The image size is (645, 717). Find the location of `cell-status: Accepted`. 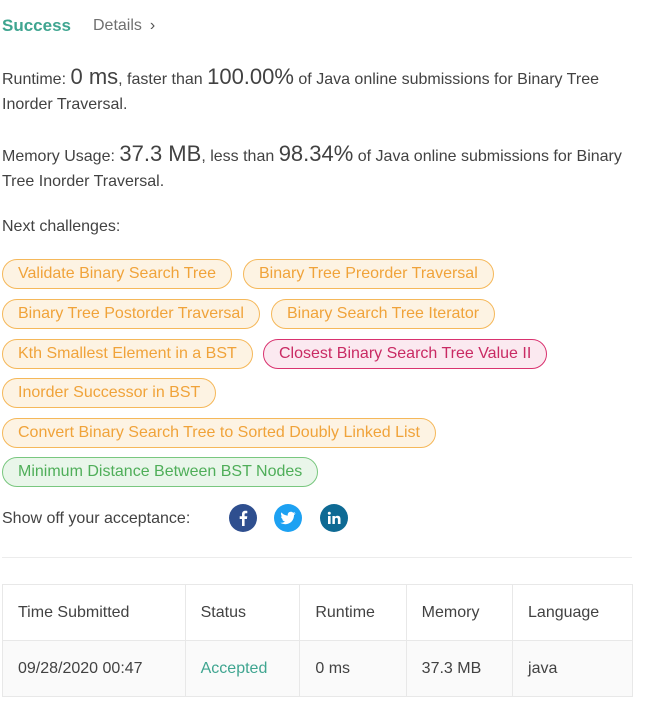

cell-status: Accepted is located at coordinates (242, 668).